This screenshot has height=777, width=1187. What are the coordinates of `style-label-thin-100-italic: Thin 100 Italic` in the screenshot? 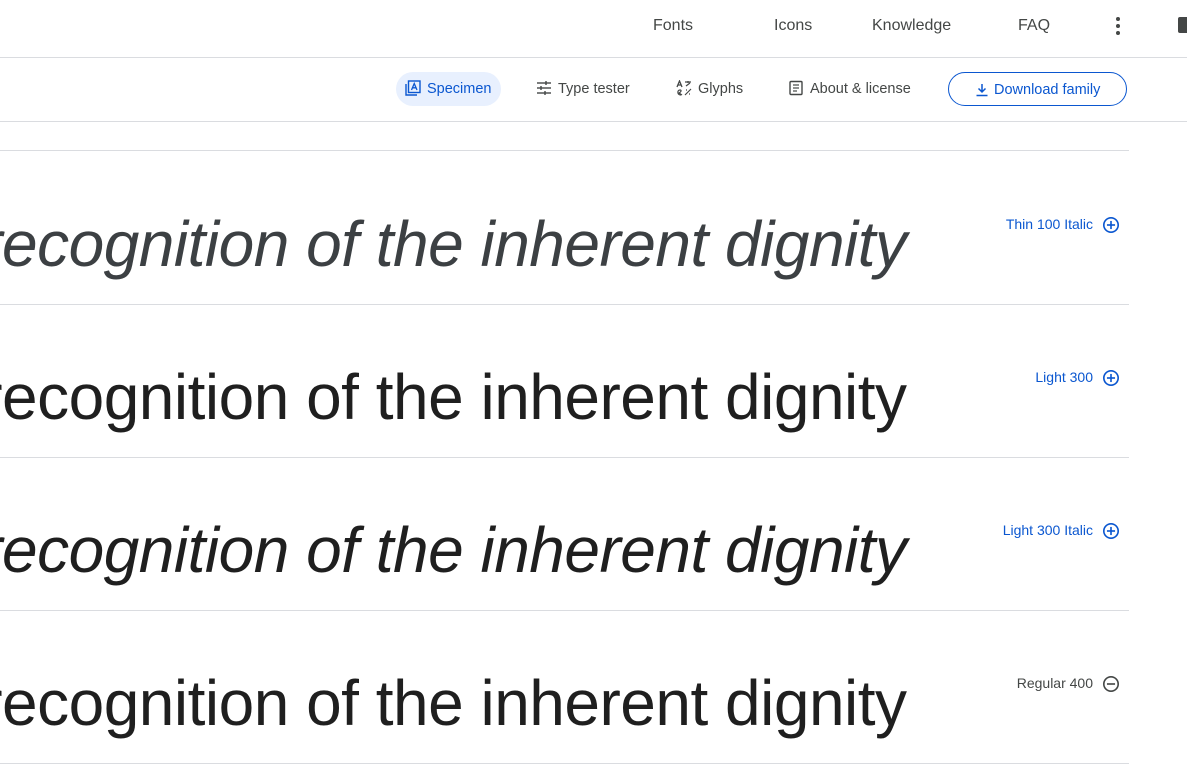 It's located at (1049, 224).